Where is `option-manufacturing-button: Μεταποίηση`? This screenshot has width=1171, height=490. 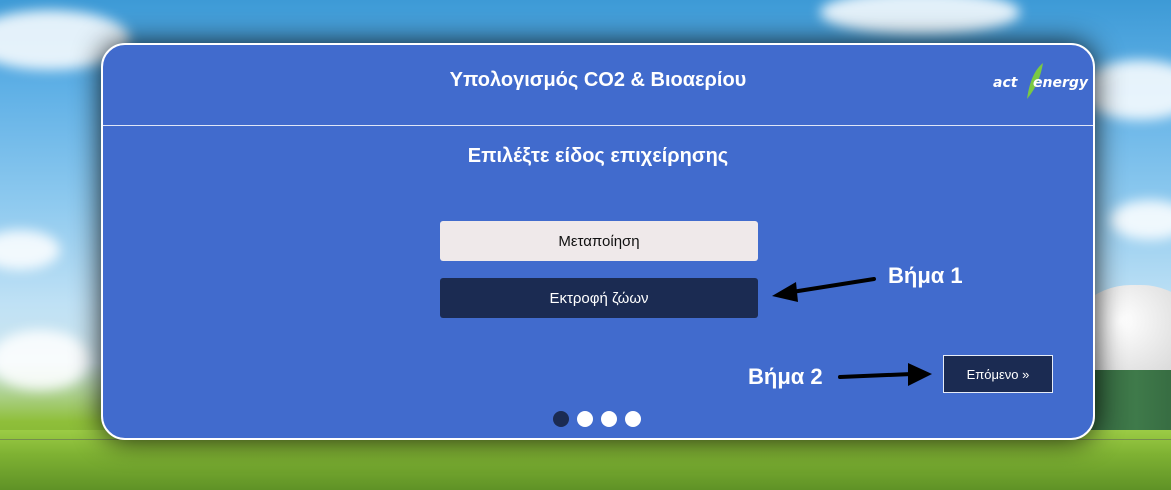
option-manufacturing-button: Μεταποίηση is located at coordinates (599, 241).